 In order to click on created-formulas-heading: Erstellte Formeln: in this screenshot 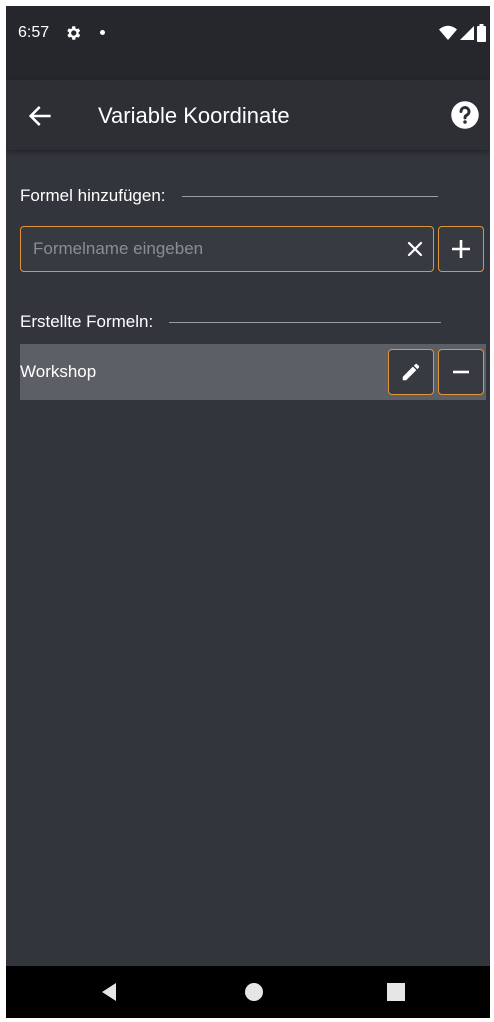, I will do `click(231, 322)`.